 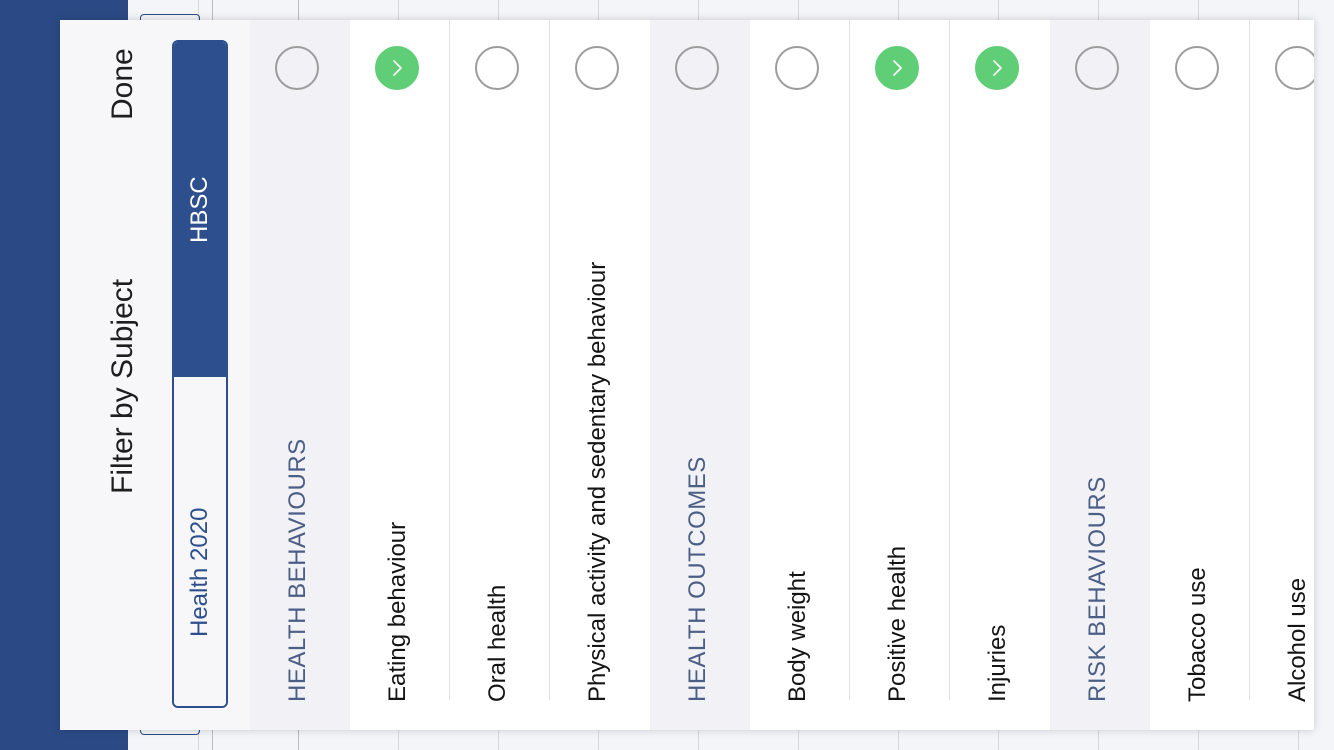 I want to click on segment-health-2020: Health 2020, so click(x=200, y=541).